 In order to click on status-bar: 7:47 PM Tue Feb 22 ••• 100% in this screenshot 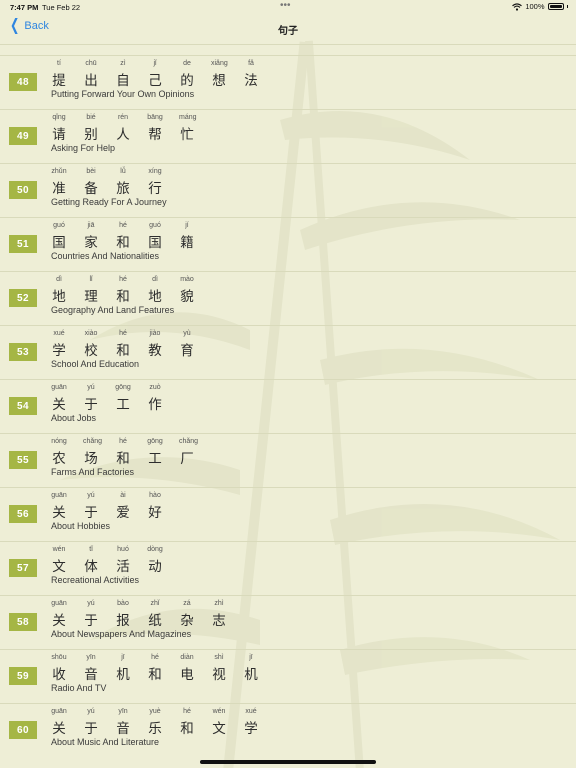, I will do `click(288, 7)`.